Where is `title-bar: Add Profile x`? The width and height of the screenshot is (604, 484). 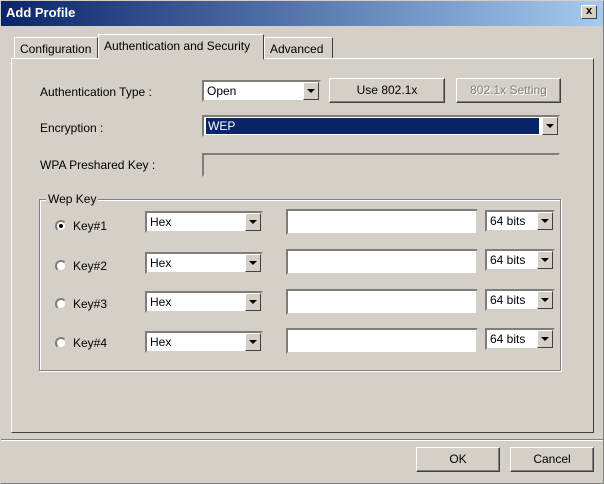
title-bar: Add Profile x is located at coordinates (302, 13).